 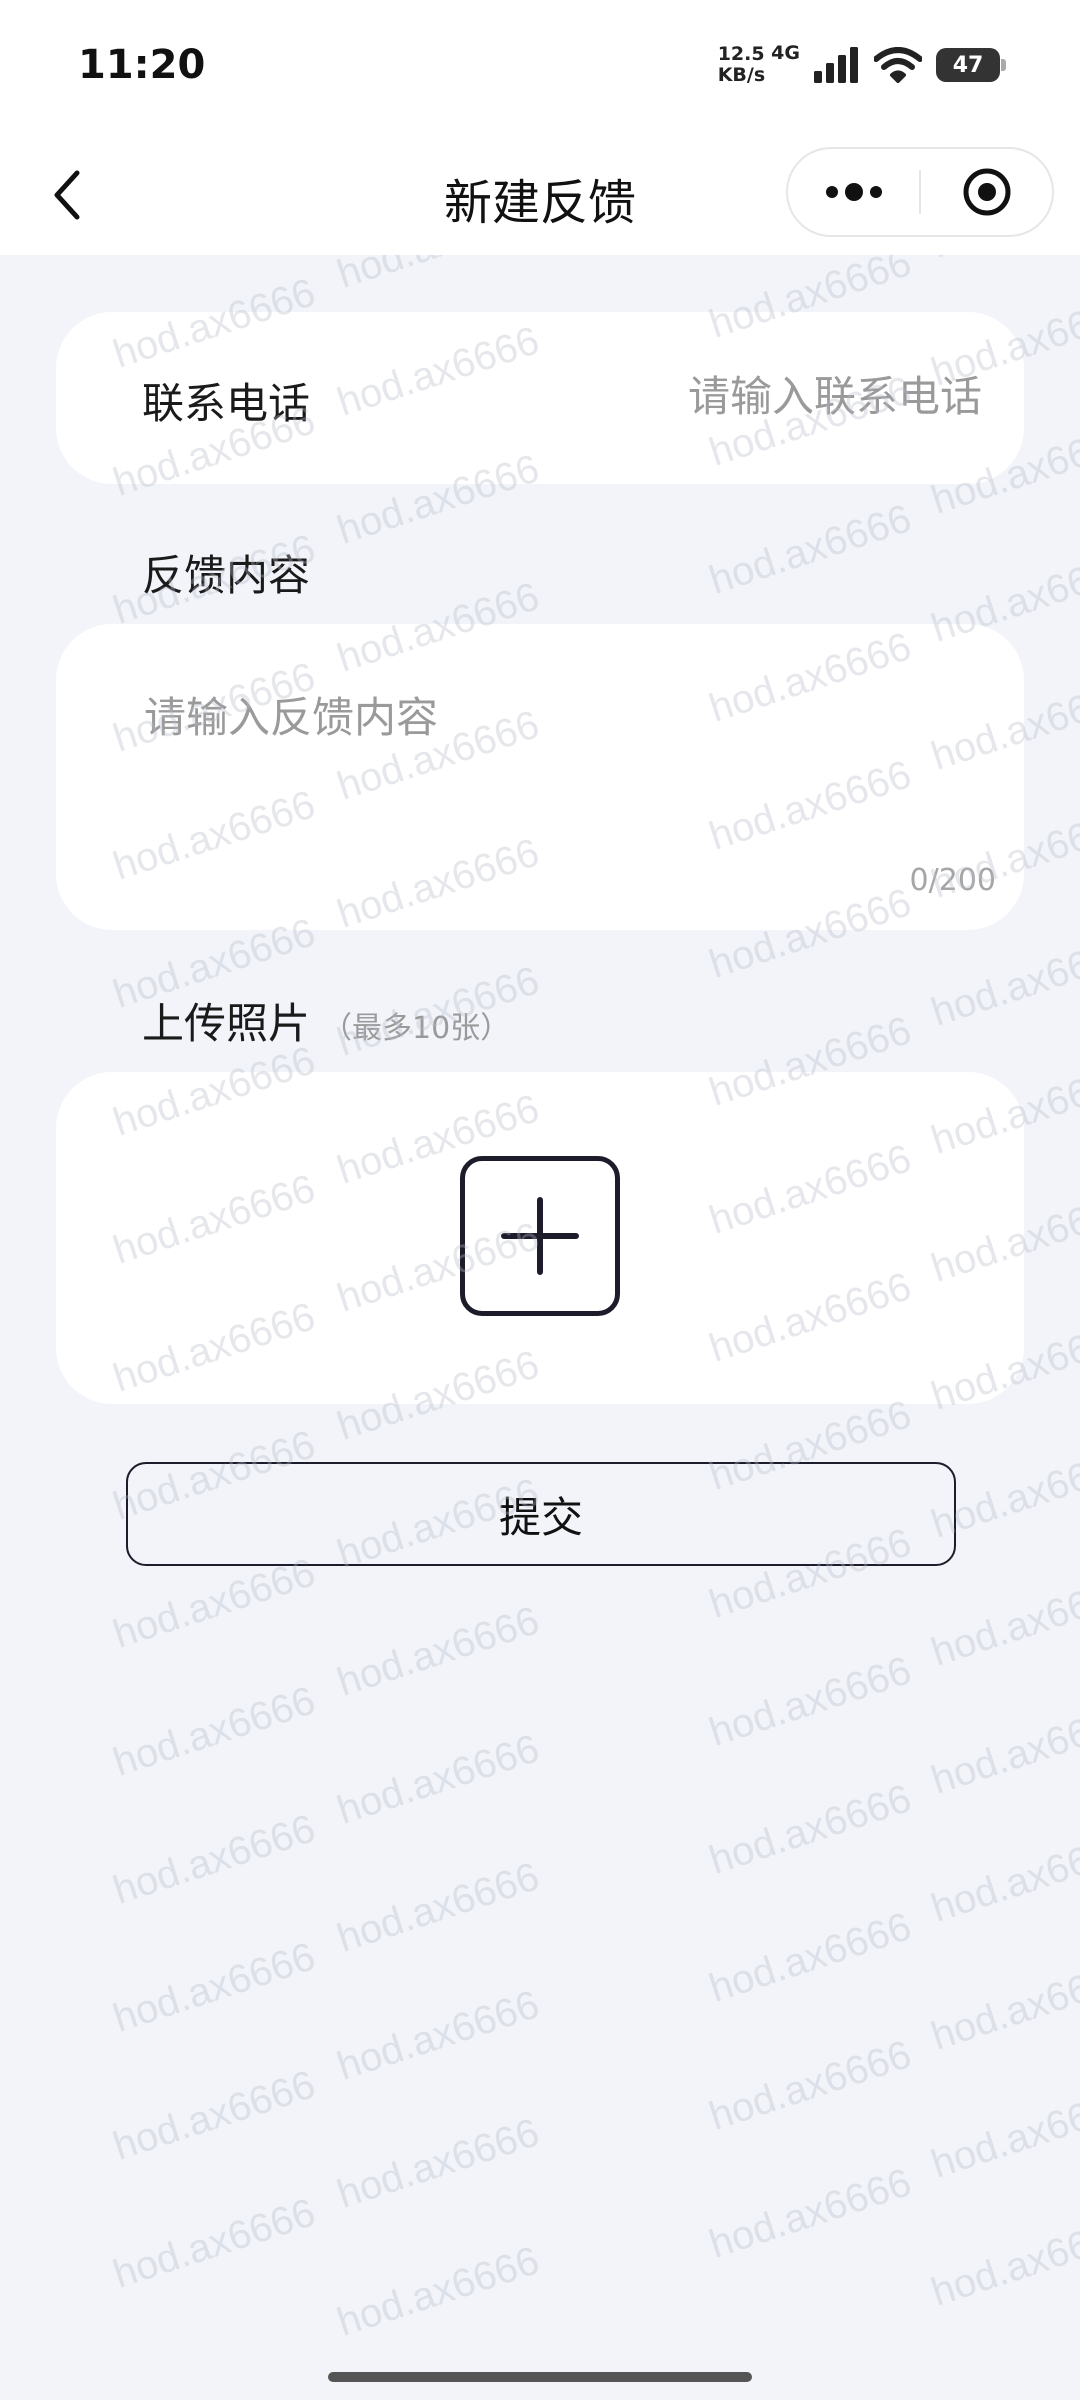 What do you see at coordinates (540, 195) in the screenshot?
I see `navigation-bar: 新建反馈` at bounding box center [540, 195].